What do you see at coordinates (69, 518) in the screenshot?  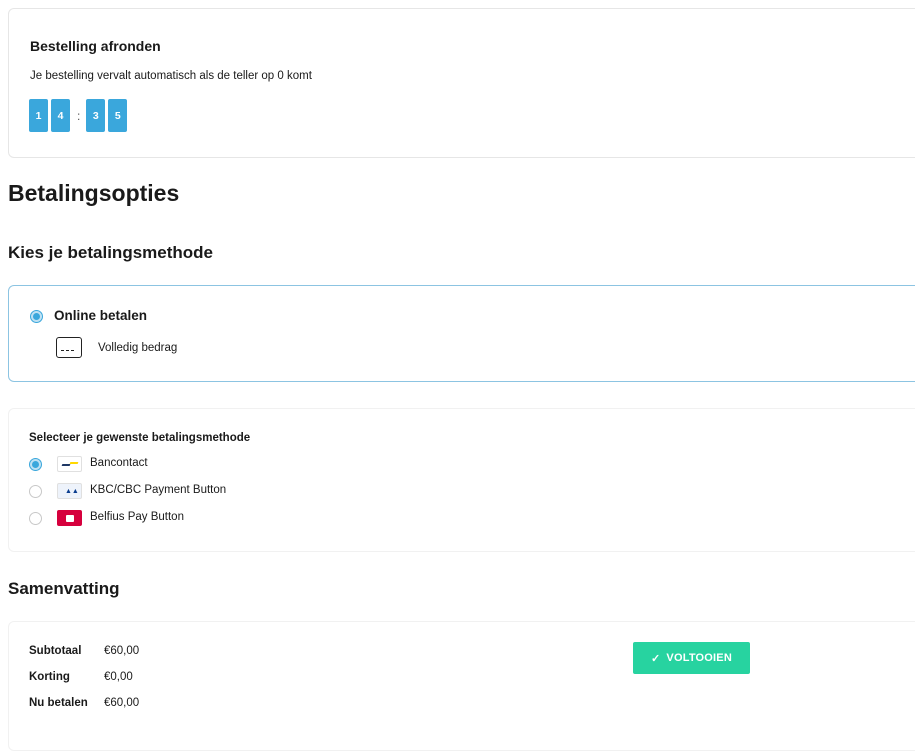 I see `belfius-logo-icon` at bounding box center [69, 518].